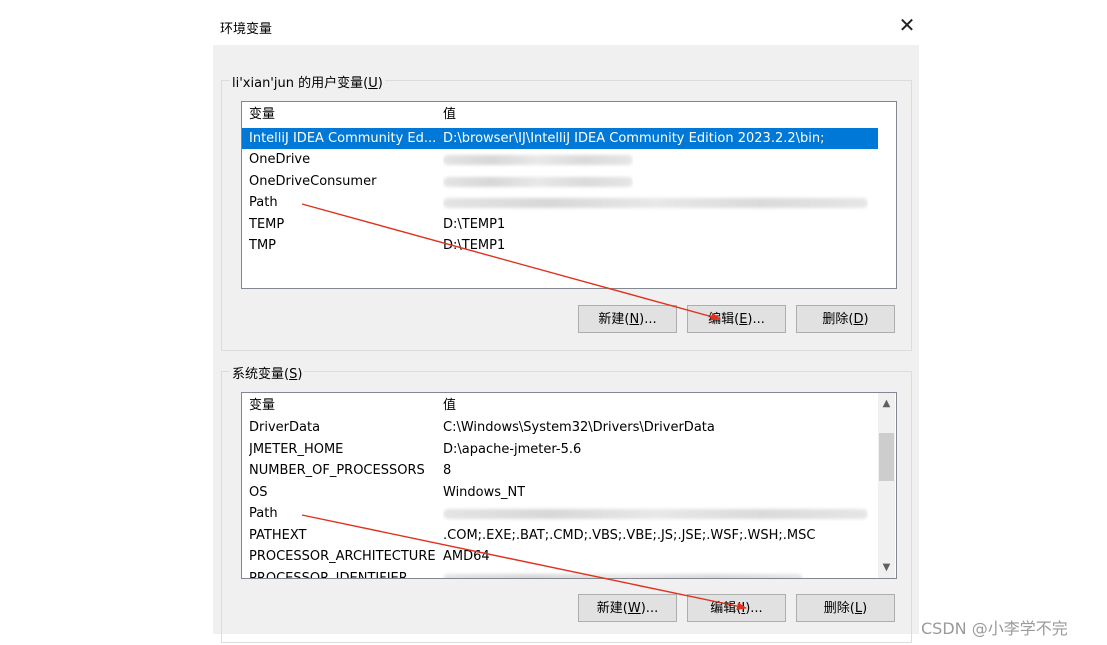 Image resolution: width=1107 pixels, height=645 pixels. What do you see at coordinates (845, 319) in the screenshot?
I see `user-delete-button: 删除(D)` at bounding box center [845, 319].